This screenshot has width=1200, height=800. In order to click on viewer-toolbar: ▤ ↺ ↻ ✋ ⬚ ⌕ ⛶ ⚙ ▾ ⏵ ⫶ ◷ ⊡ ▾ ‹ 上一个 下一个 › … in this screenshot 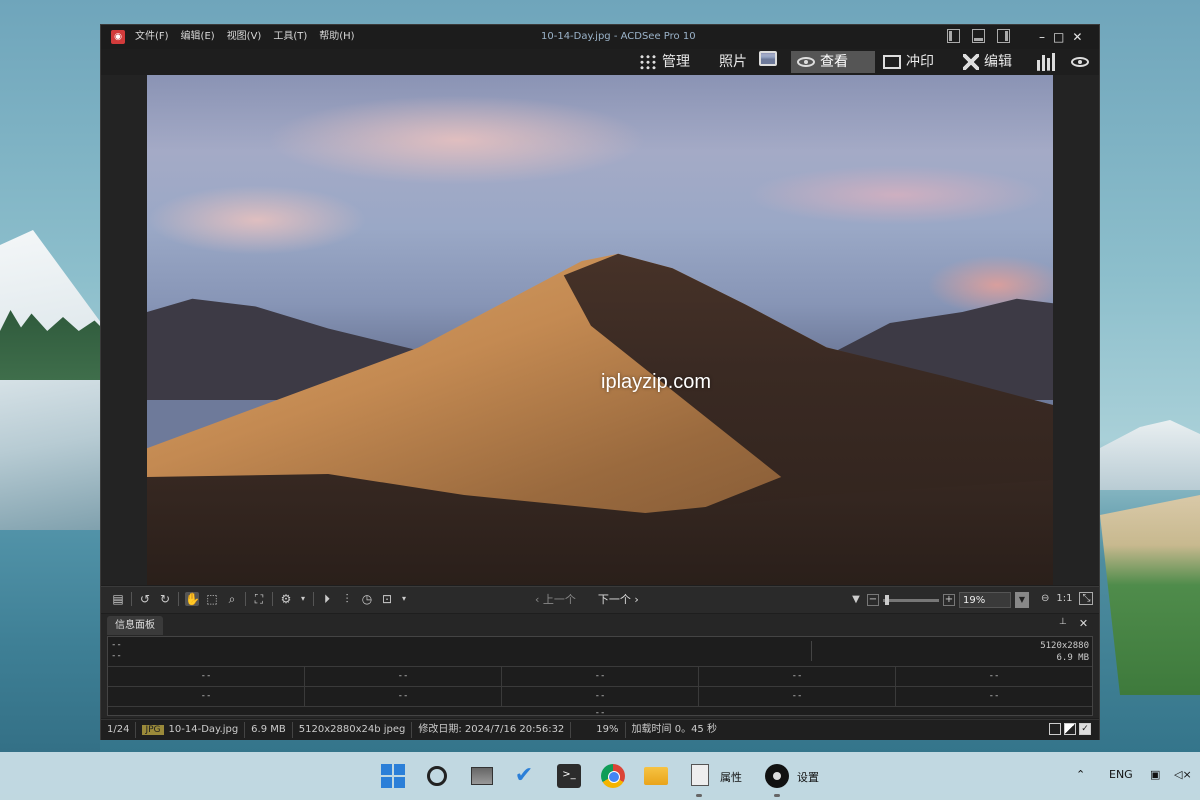, I will do `click(600, 599)`.